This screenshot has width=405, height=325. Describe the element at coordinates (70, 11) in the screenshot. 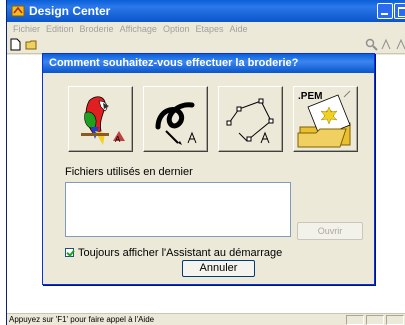

I see `app-title: Design Center` at that location.